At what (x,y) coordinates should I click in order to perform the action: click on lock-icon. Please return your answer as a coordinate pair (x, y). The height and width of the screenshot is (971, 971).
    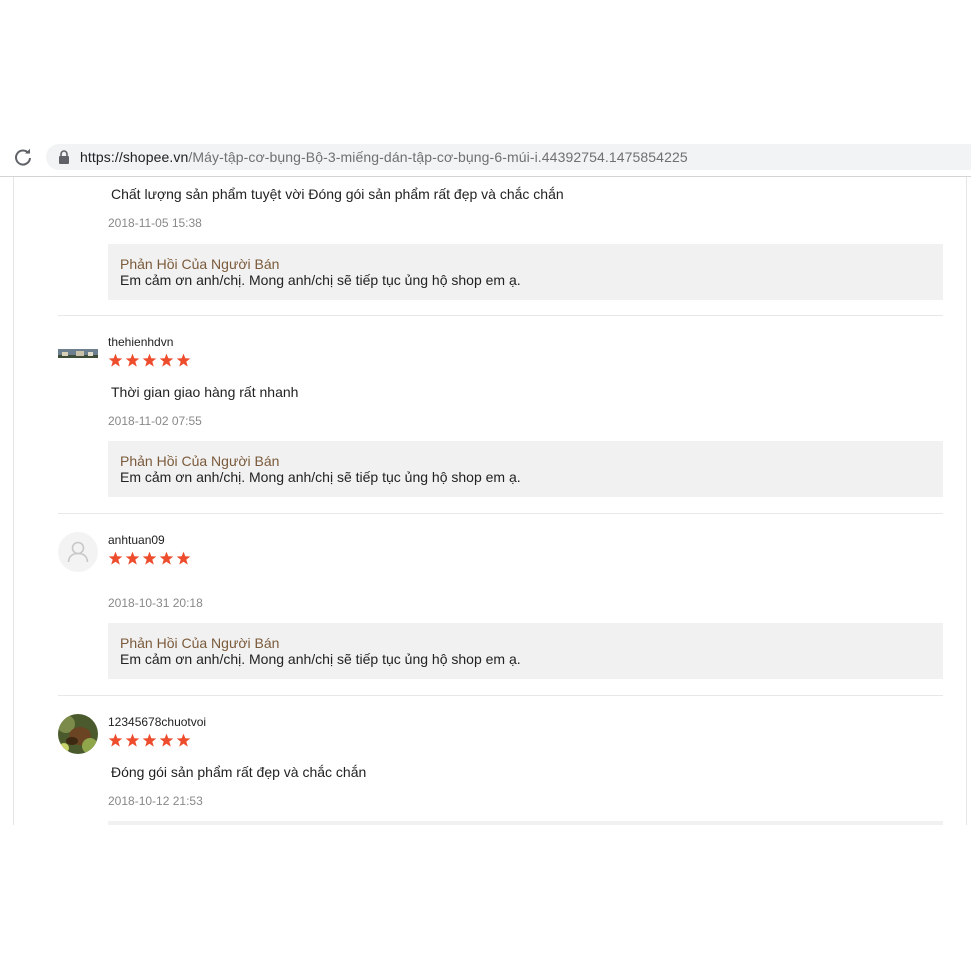
    Looking at the image, I should click on (64, 157).